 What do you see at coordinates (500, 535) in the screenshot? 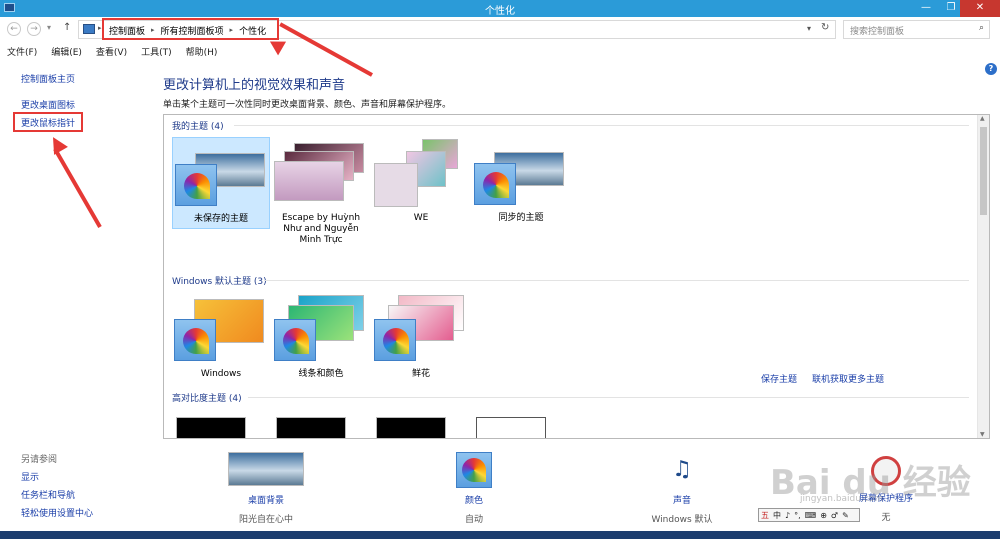
I see `taskbar` at bounding box center [500, 535].